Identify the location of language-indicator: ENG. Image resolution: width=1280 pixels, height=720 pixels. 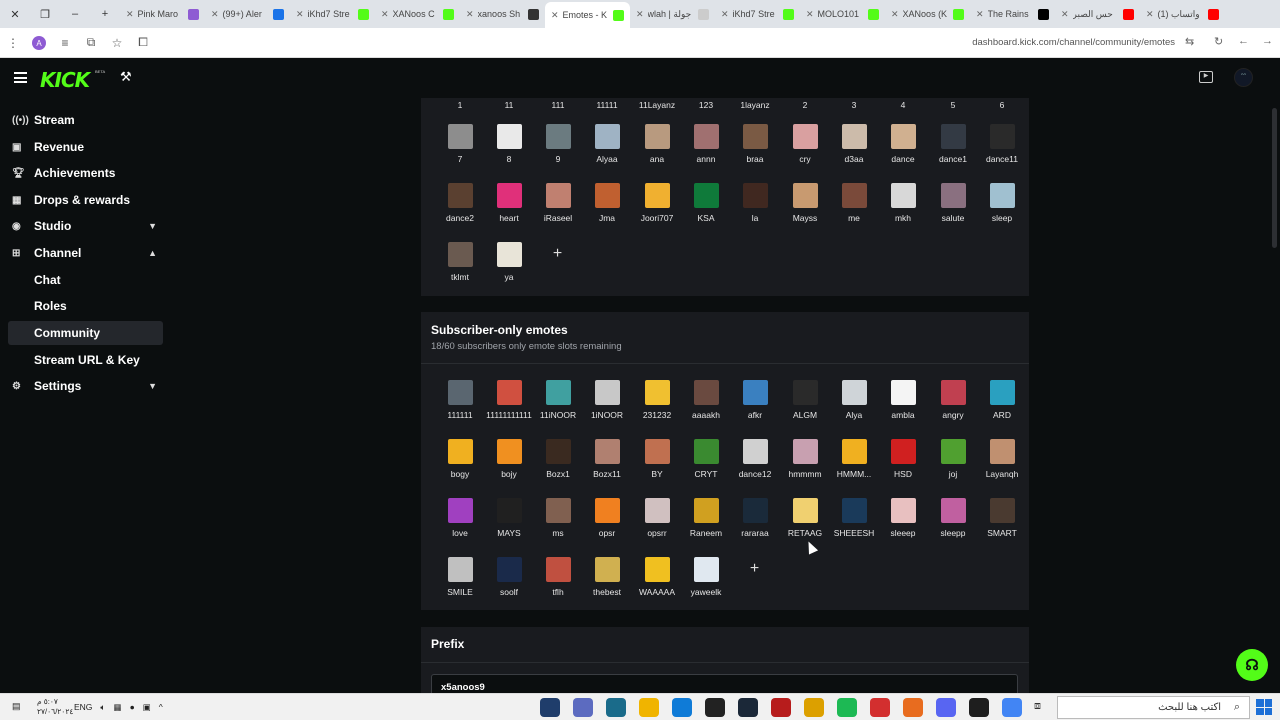
(83, 707).